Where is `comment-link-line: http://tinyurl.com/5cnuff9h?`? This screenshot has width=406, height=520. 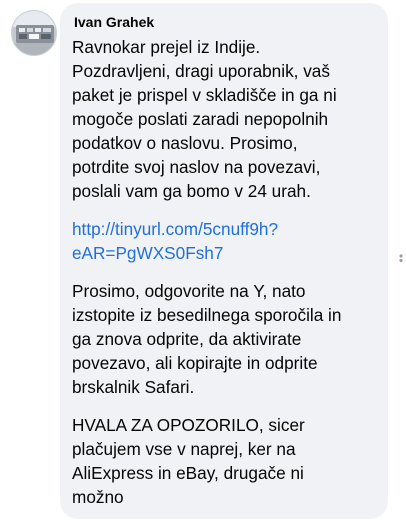 comment-link-line: http://tinyurl.com/5cnuff9h? is located at coordinates (175, 229).